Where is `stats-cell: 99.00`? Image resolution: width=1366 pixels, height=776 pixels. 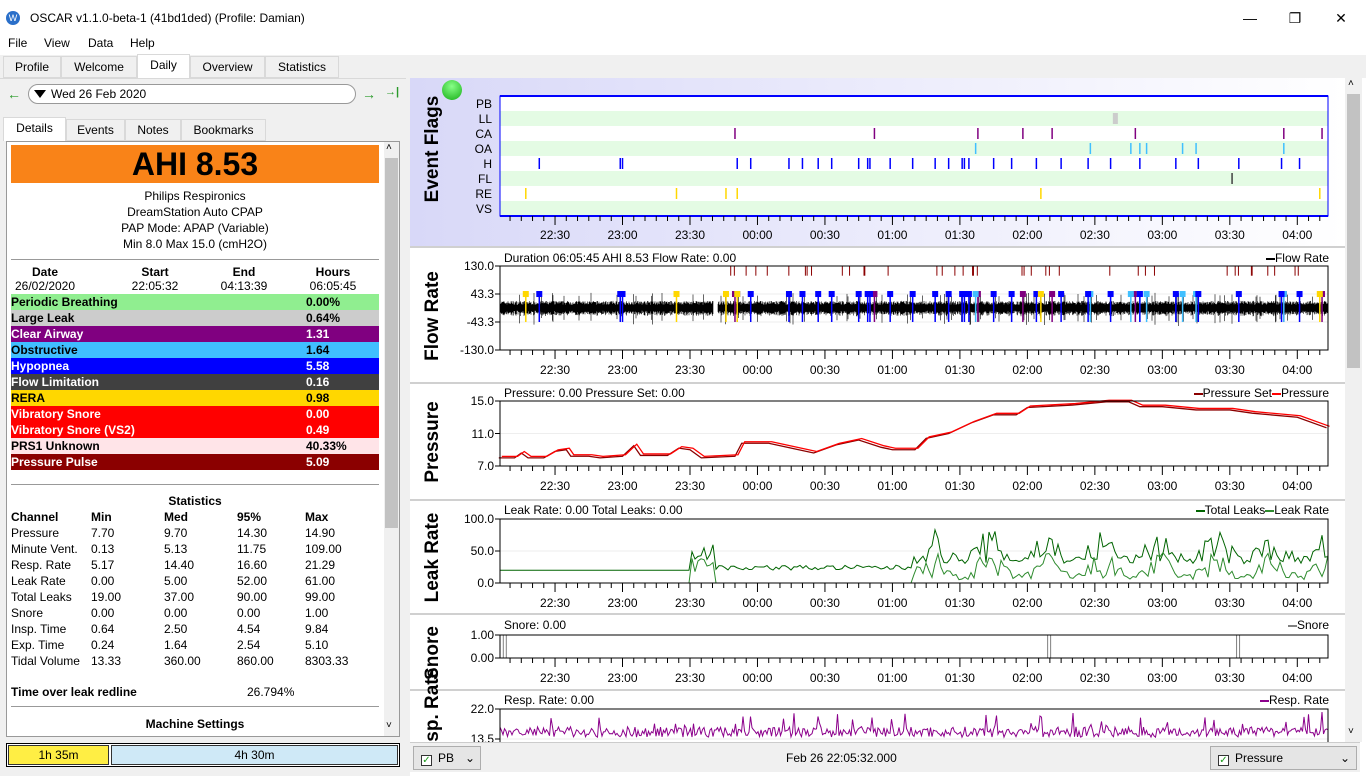
stats-cell: 99.00 is located at coordinates (320, 597).